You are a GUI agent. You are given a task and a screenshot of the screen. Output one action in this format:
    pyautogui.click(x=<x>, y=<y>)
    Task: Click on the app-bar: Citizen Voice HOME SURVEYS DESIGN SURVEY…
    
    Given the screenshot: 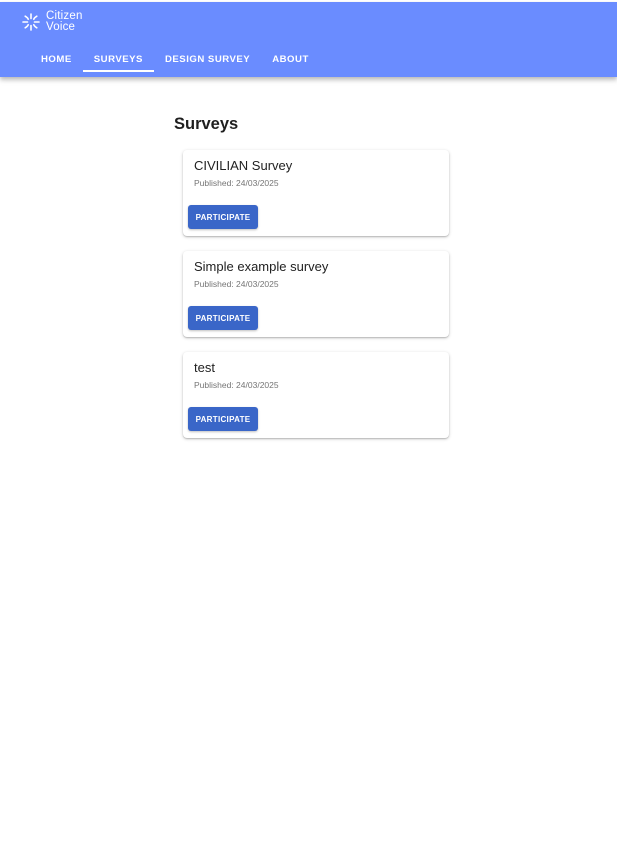 What is the action you would take?
    pyautogui.click(x=308, y=39)
    